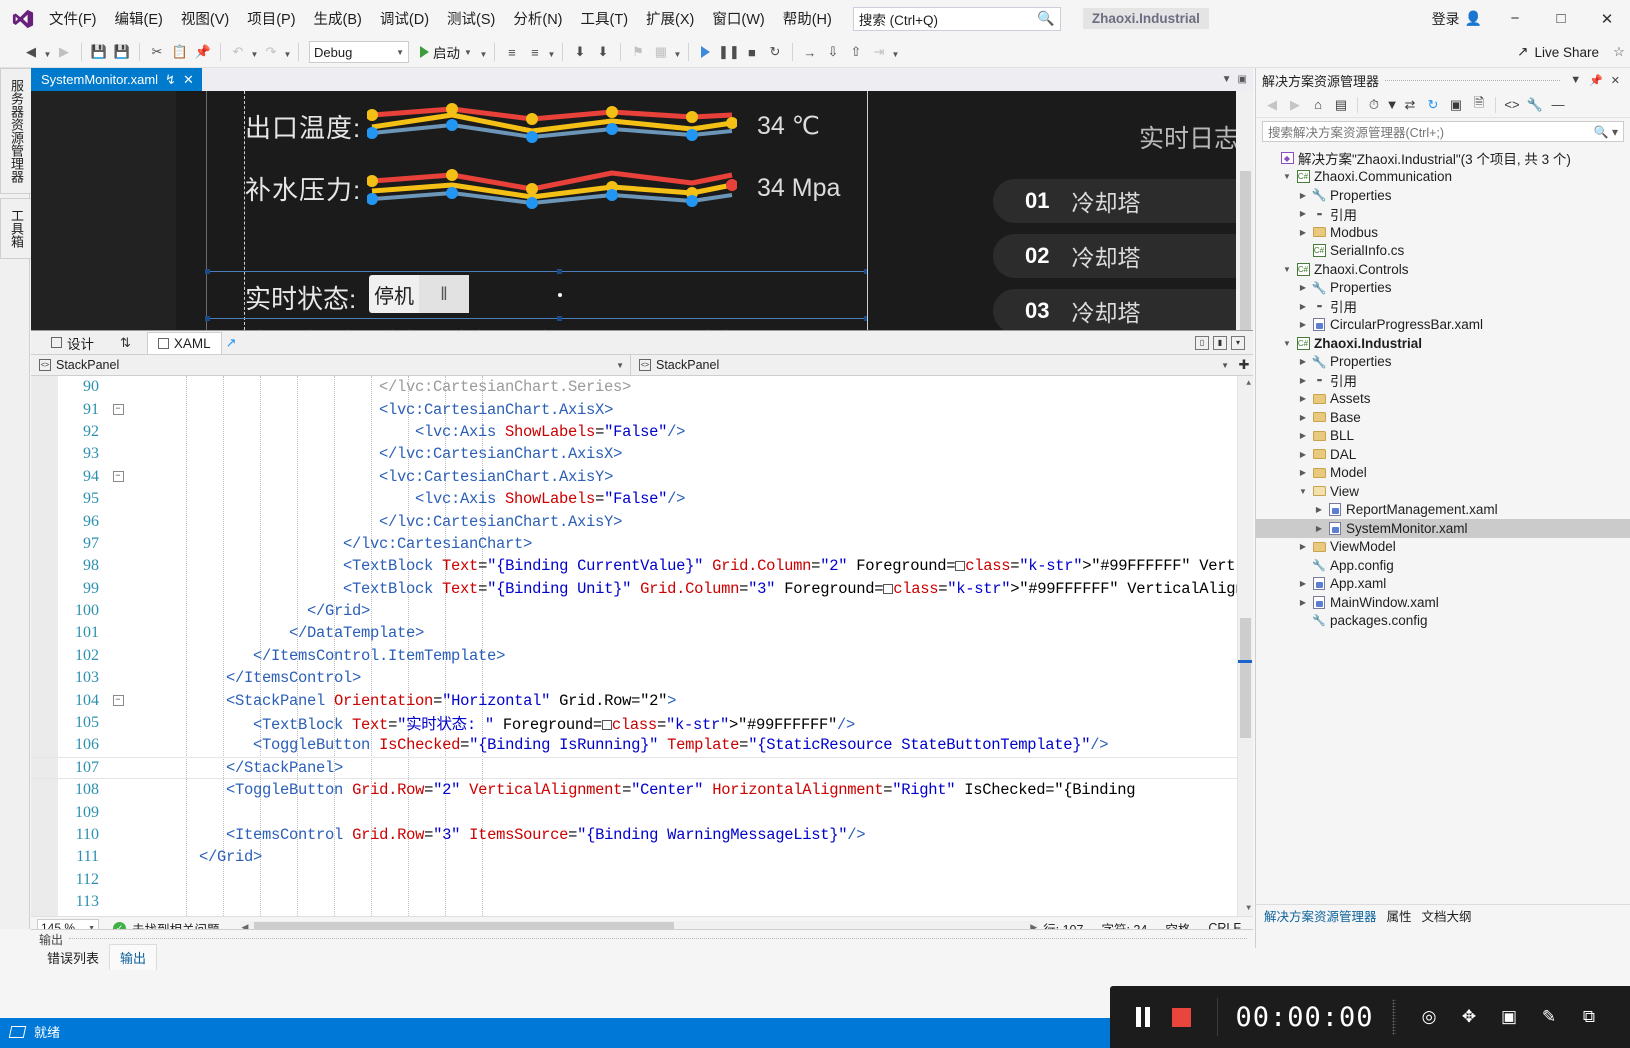 The image size is (1630, 1048). I want to click on tab-close-group-icon: ▣, so click(1242, 79).